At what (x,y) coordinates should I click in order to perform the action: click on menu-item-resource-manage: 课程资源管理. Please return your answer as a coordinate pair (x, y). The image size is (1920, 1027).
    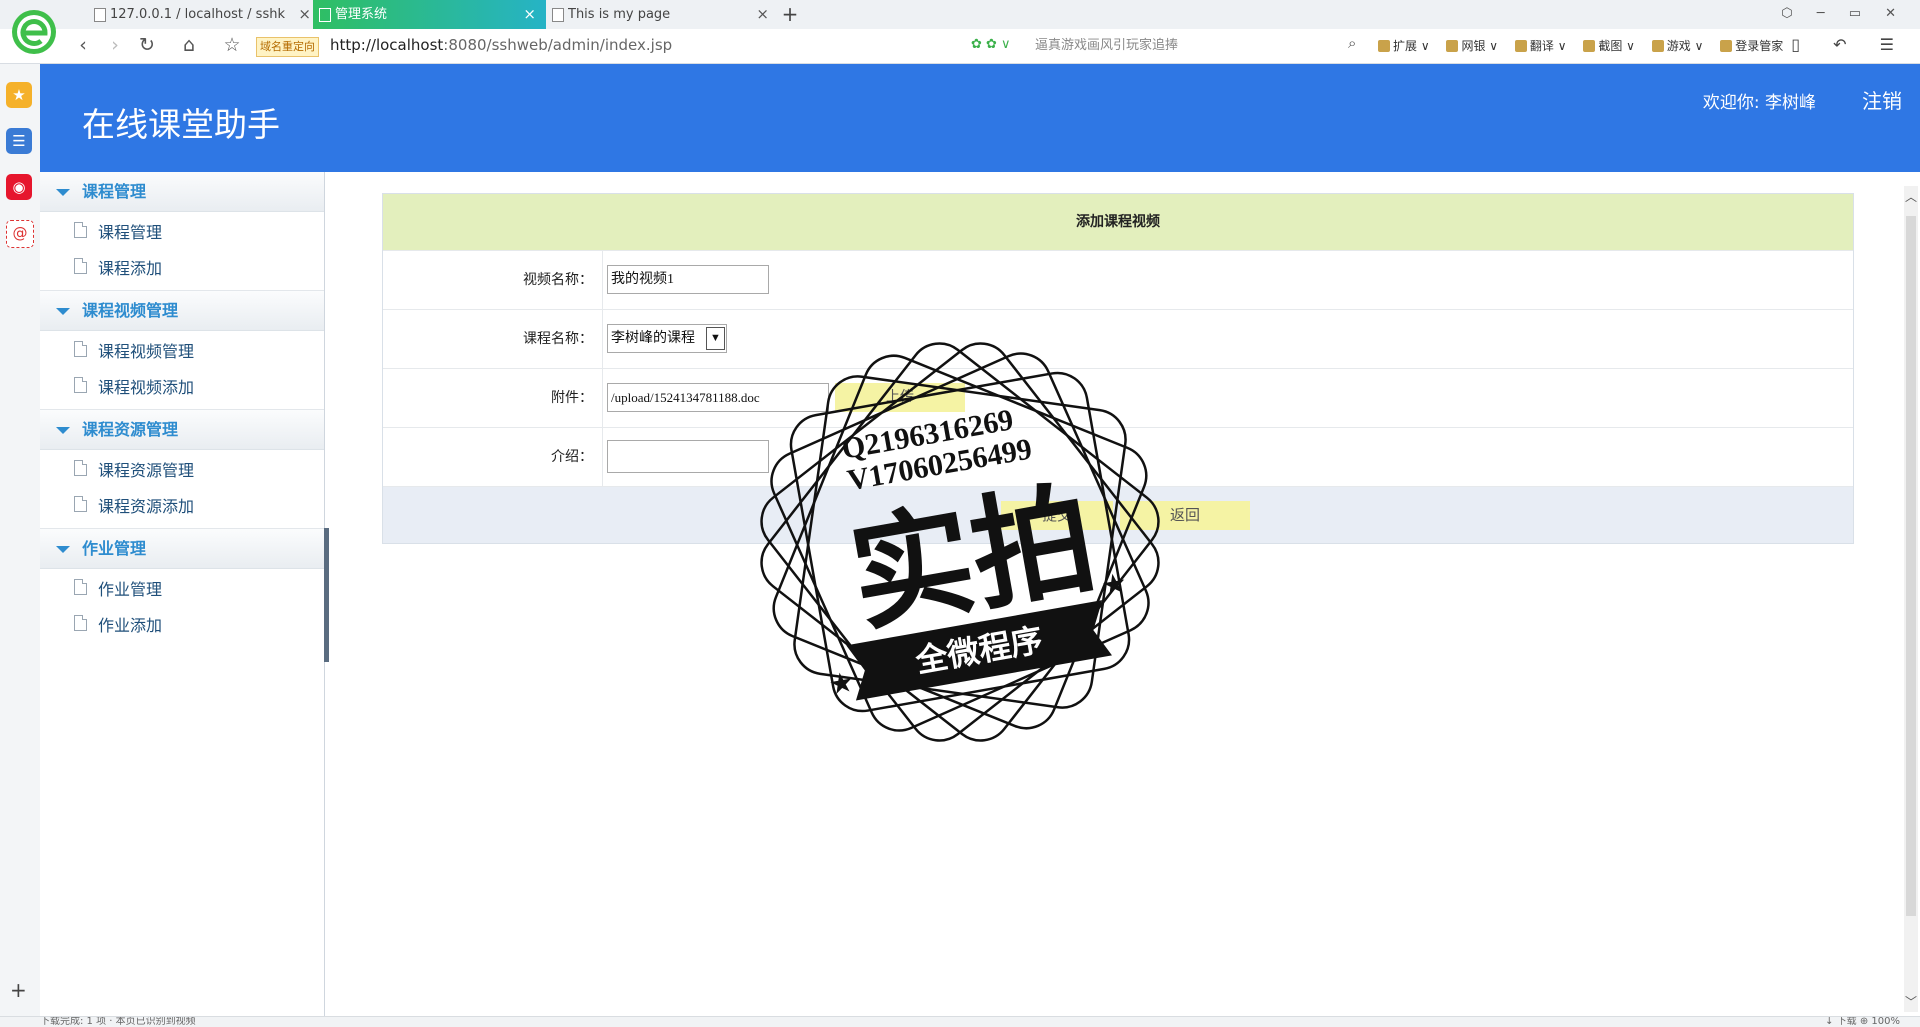
    Looking at the image, I should click on (182, 471).